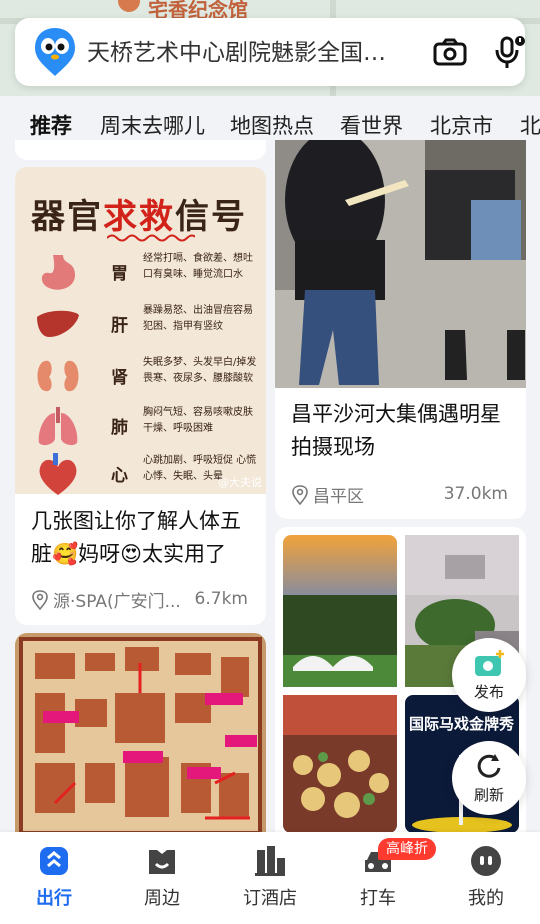  I want to click on lungs-icon, so click(58, 426).